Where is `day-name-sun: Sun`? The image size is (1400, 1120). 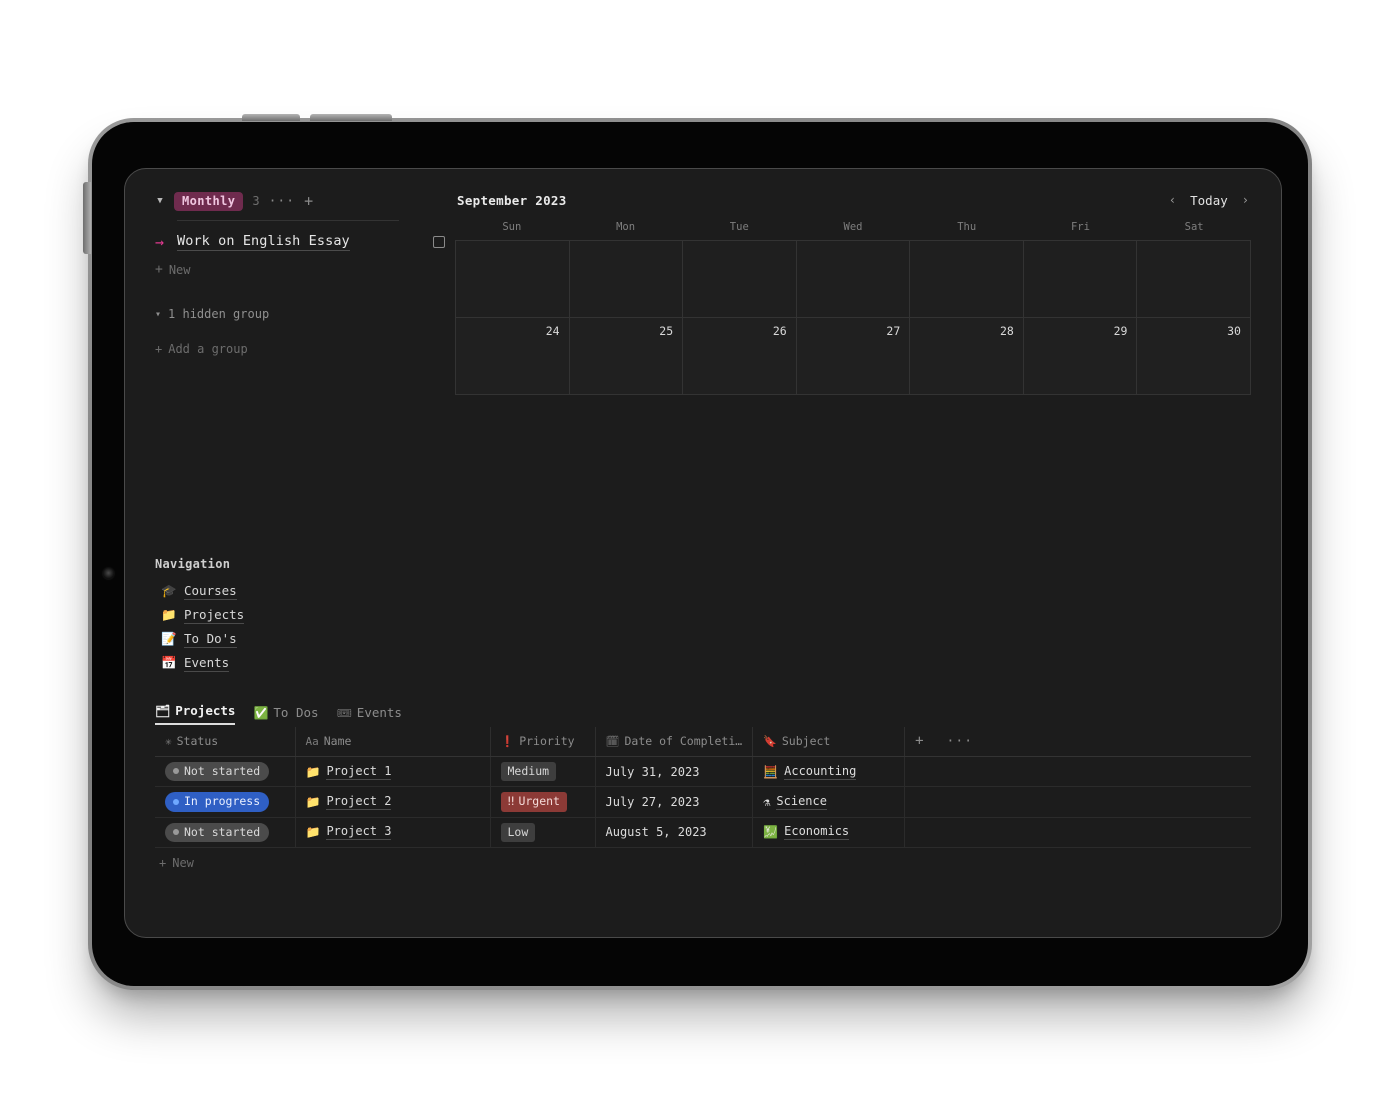
day-name-sun: Sun is located at coordinates (512, 227).